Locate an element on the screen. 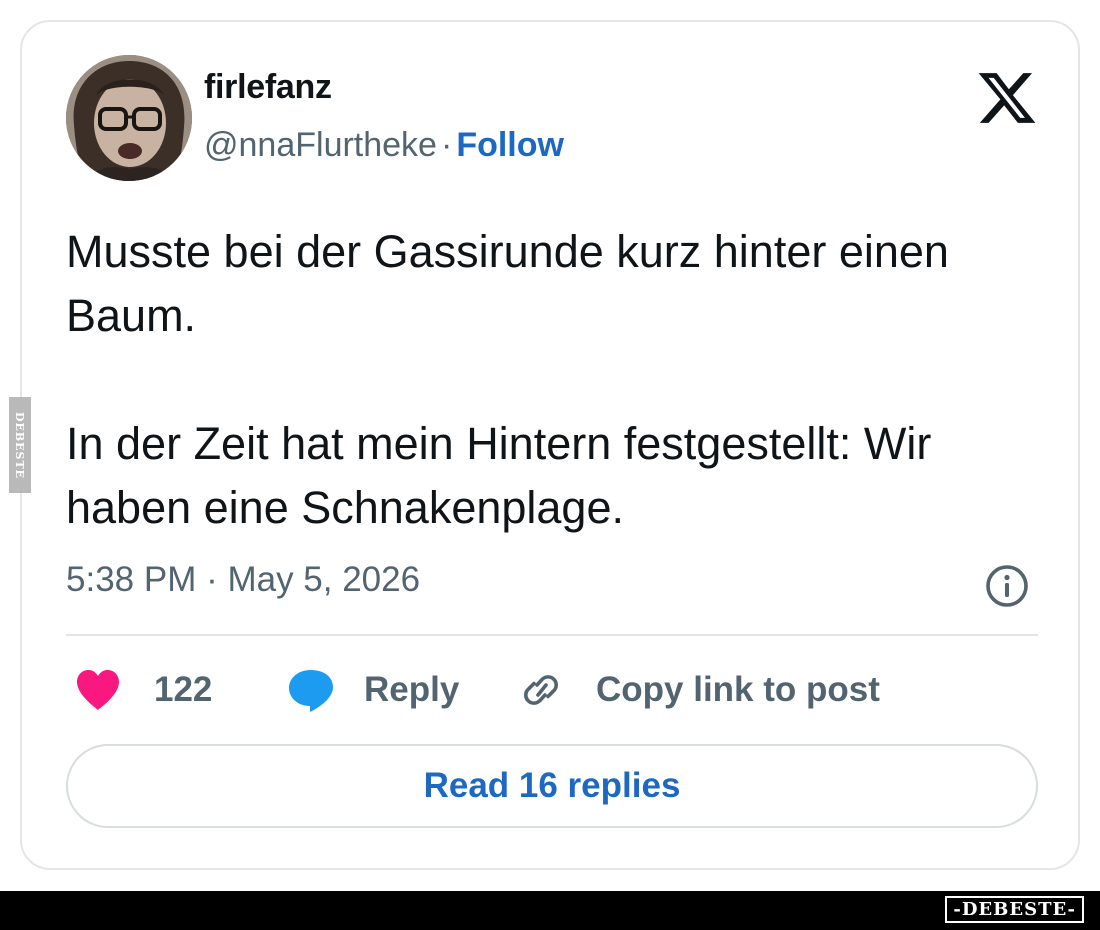  avatar-photo is located at coordinates (129, 118).